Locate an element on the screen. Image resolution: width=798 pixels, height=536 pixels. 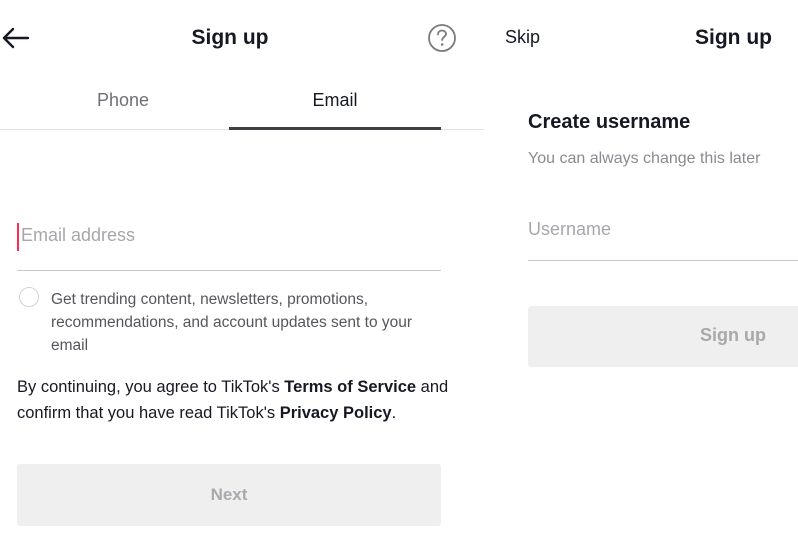
skip-button: Skip is located at coordinates (522, 37).